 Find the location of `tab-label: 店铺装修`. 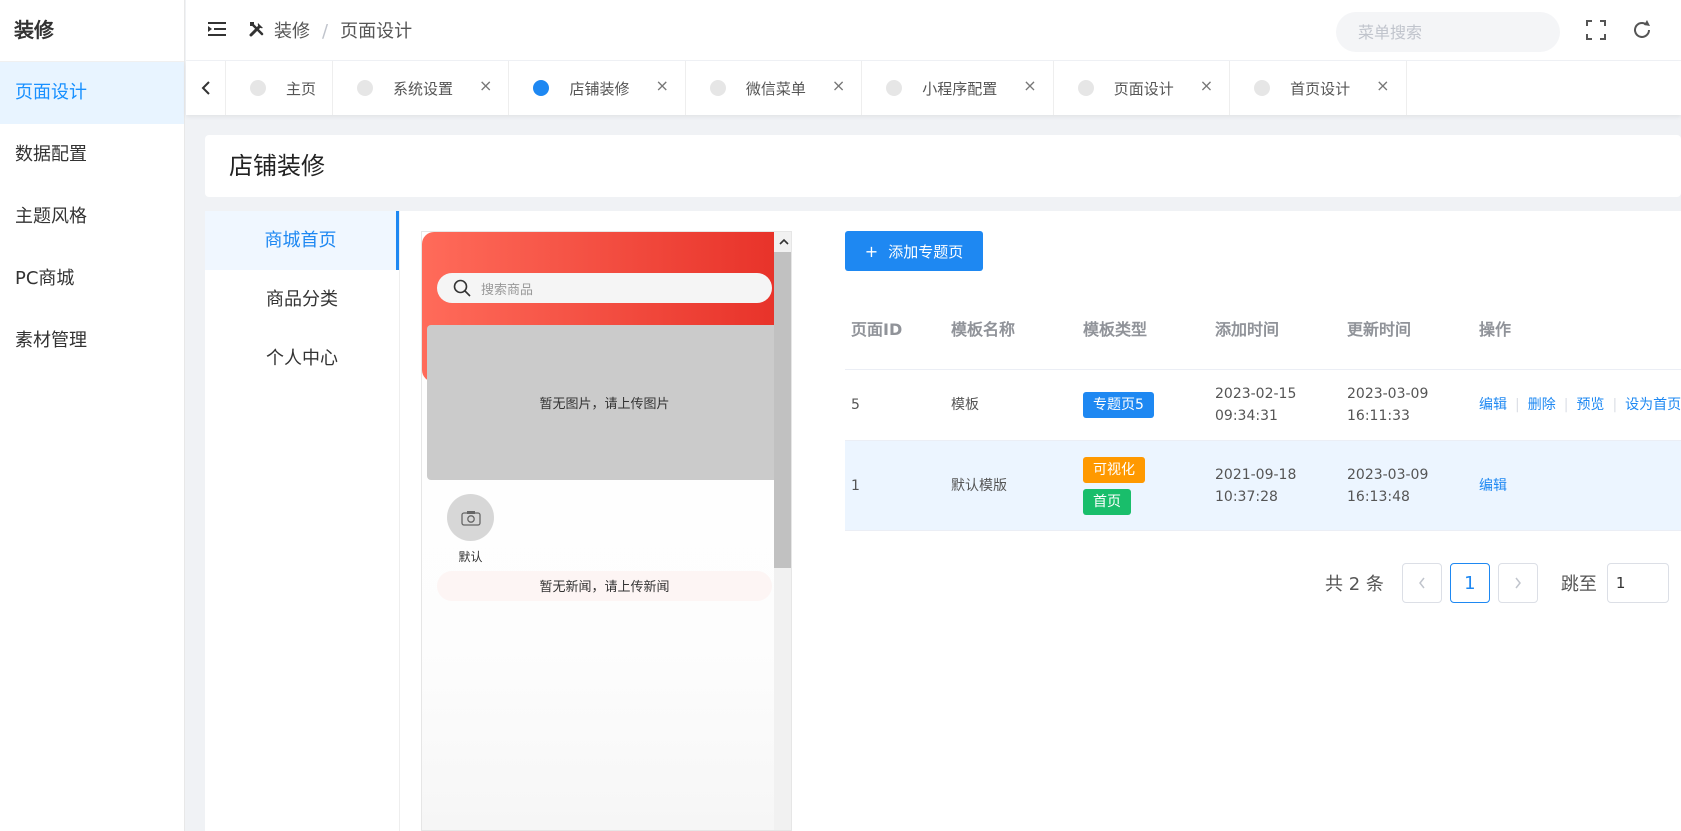

tab-label: 店铺装修 is located at coordinates (599, 88).